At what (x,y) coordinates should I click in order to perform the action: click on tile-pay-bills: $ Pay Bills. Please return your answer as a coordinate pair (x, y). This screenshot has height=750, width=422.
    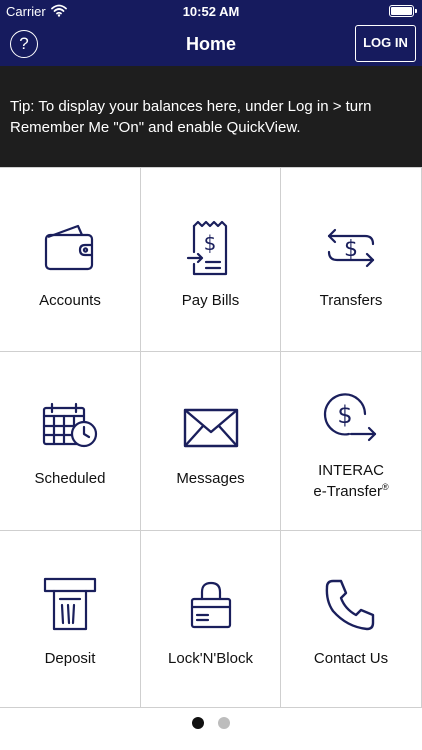
    Looking at the image, I should click on (211, 260).